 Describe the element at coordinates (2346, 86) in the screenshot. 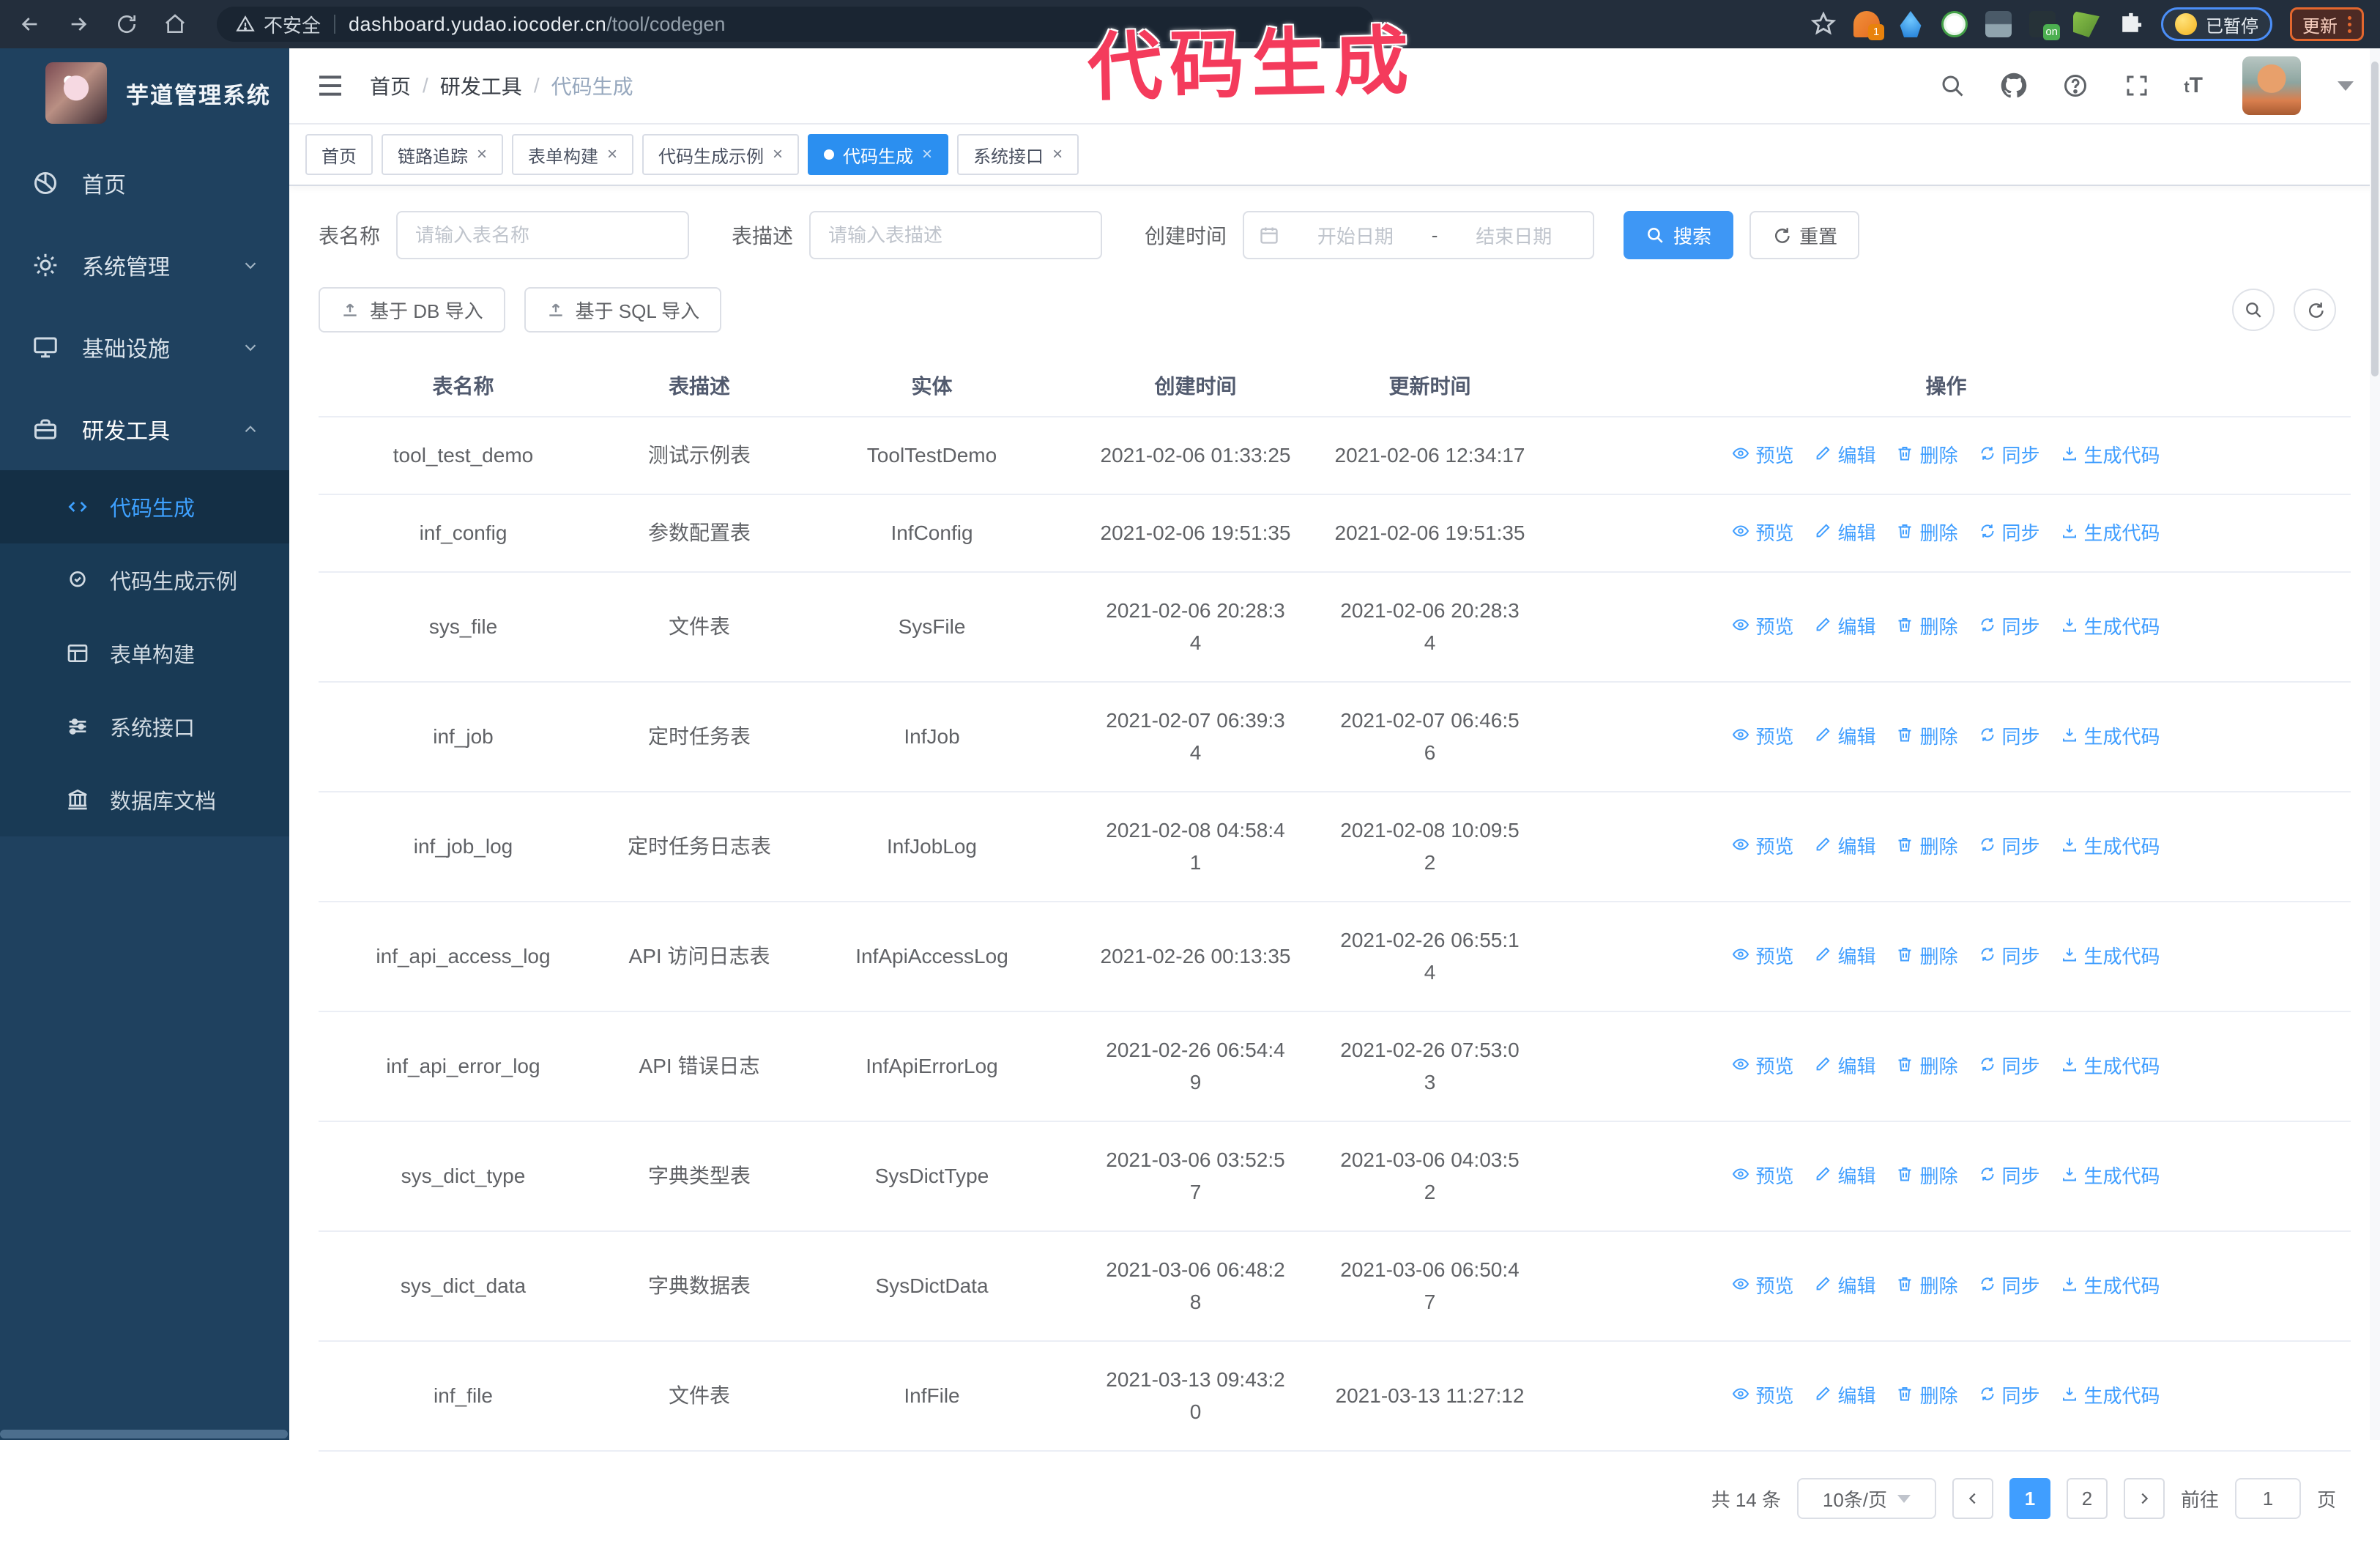

I see `avatar-caret-down-icon` at that location.